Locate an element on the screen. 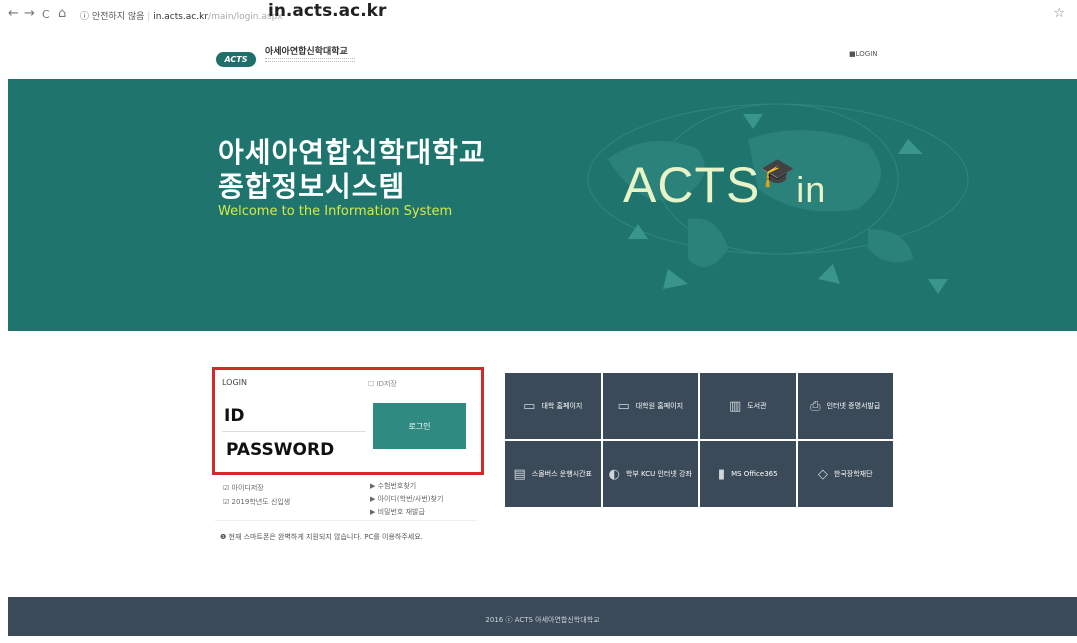 The image size is (1077, 643). reset-password-link: ▶ 비밀번호 재발급 is located at coordinates (397, 512).